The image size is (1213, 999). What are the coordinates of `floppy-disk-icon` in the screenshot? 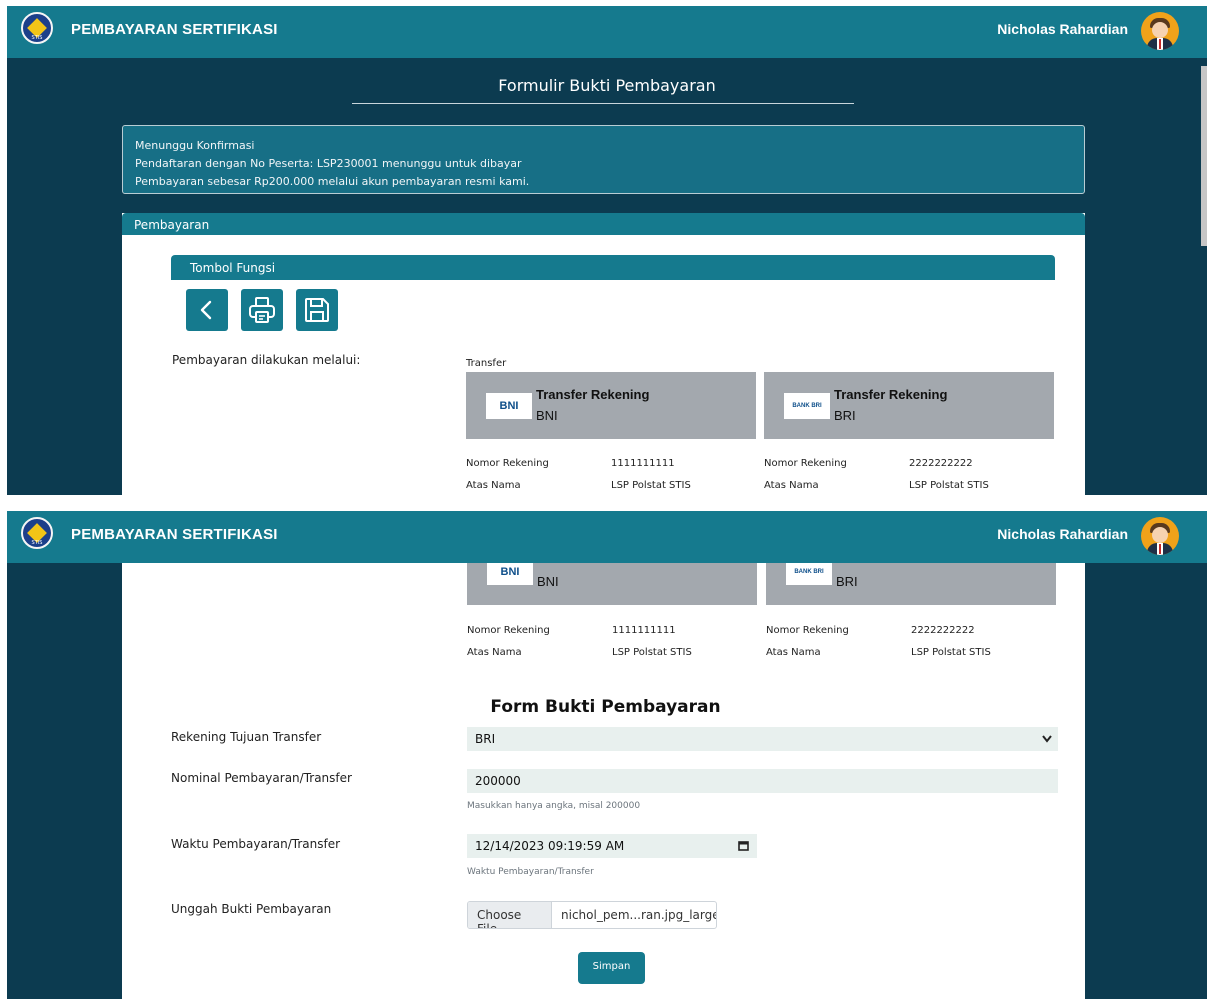 It's located at (317, 310).